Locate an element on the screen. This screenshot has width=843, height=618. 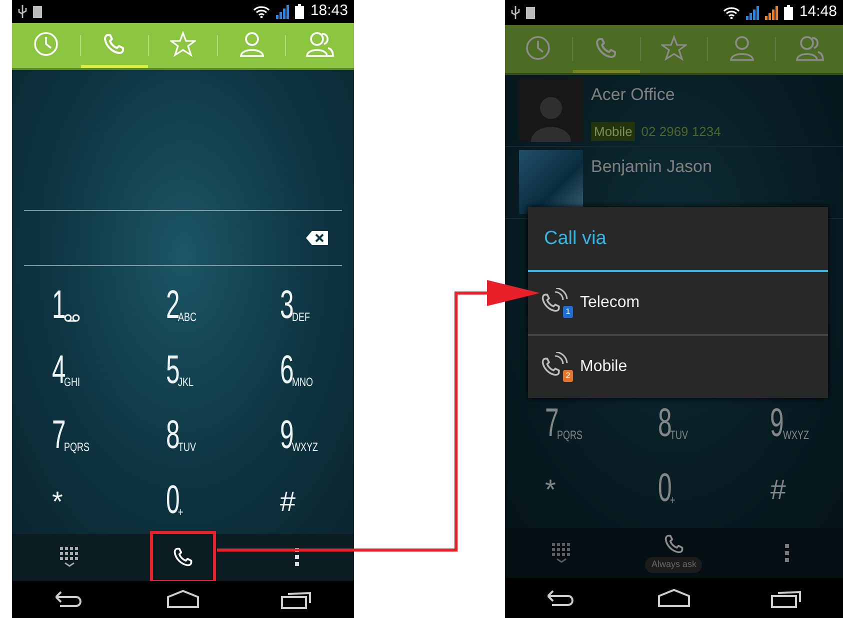
dial-key: 4GHI is located at coordinates (69, 371).